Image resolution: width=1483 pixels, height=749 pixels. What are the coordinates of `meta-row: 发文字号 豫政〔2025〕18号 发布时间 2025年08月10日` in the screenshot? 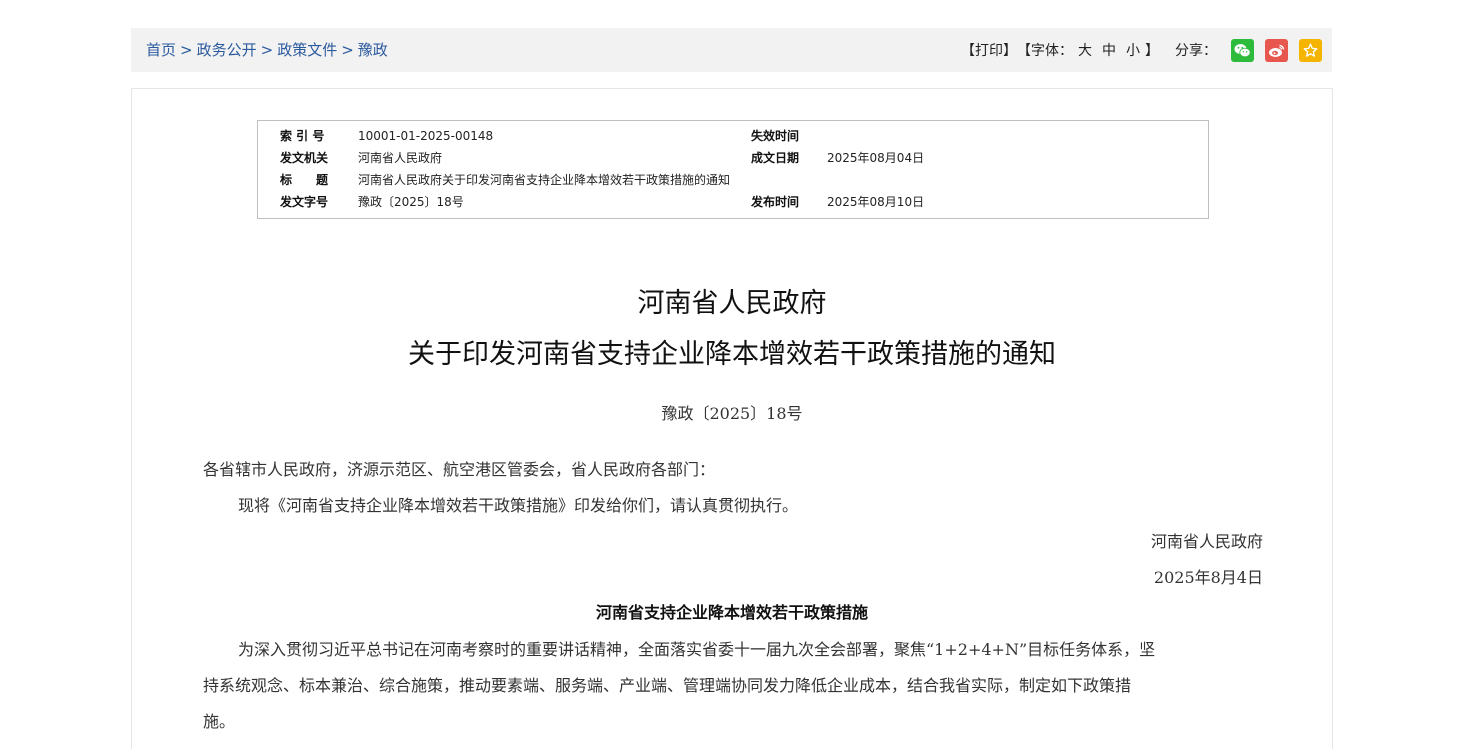 It's located at (733, 202).